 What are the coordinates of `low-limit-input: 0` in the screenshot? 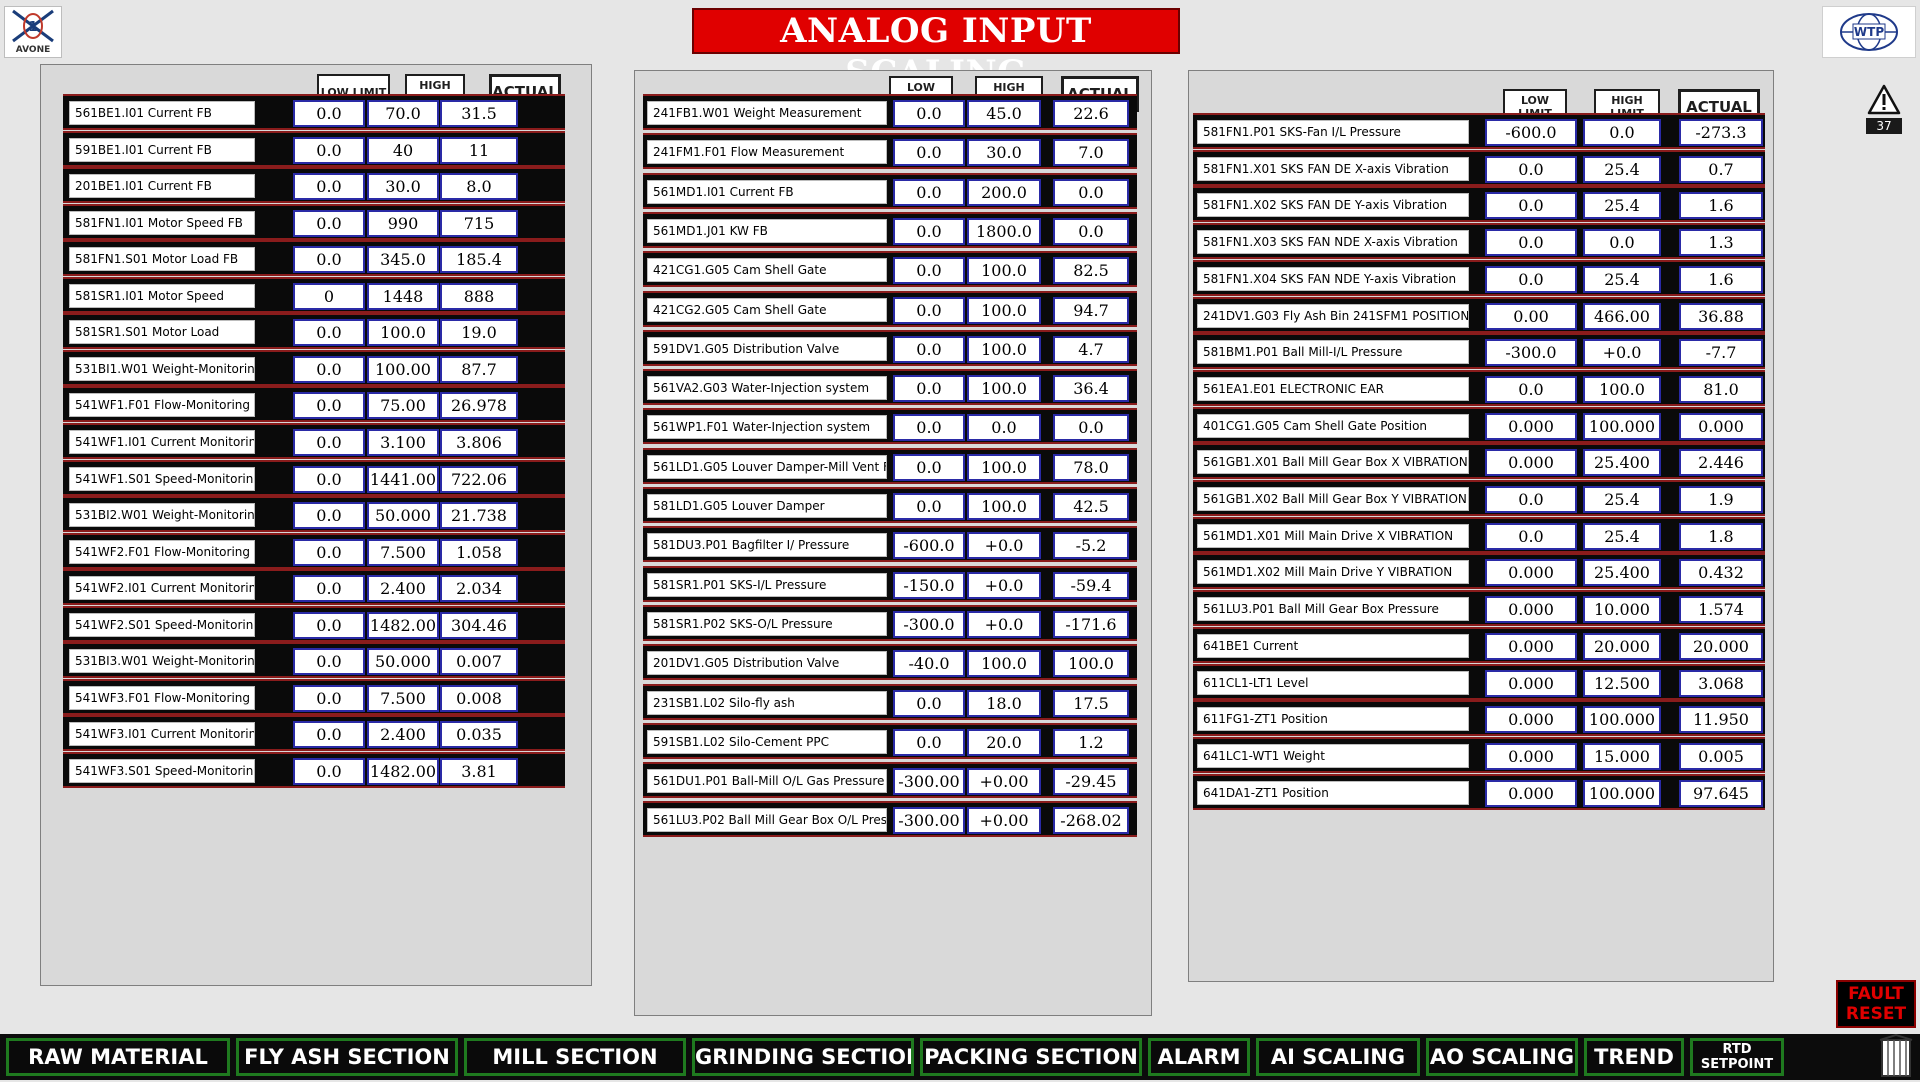 It's located at (329, 296).